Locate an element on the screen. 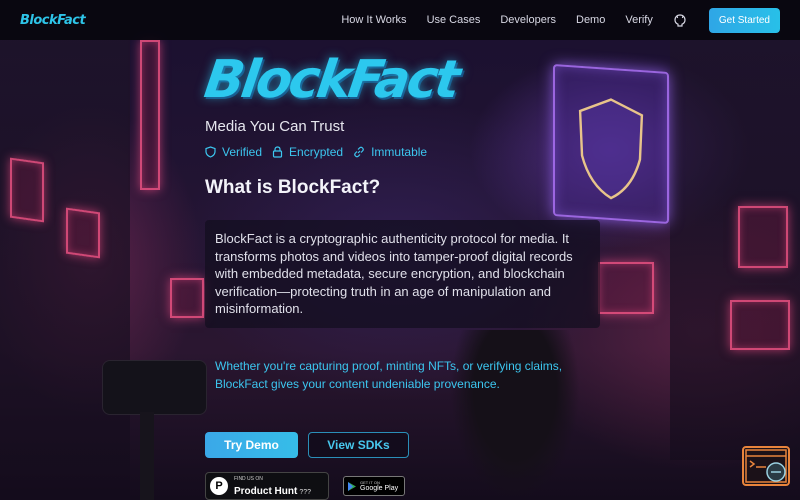 This screenshot has width=800, height=500. chat-widget is located at coordinates (766, 466).